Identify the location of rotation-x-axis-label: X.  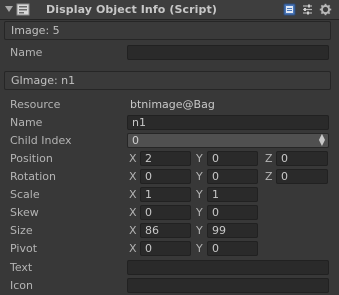
(133, 176).